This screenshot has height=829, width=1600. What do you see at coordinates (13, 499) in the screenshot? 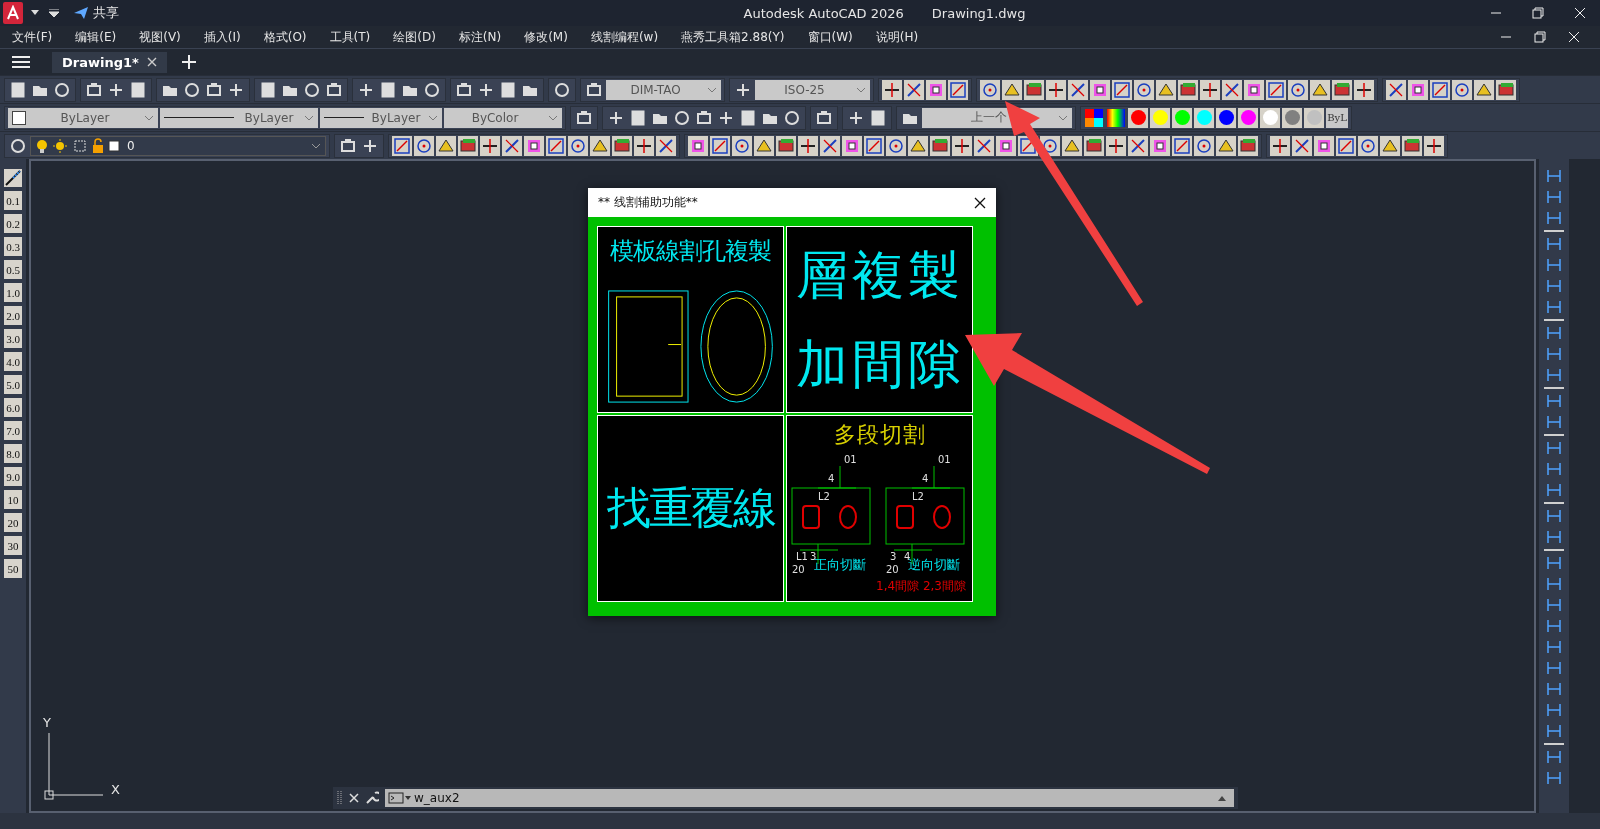
I see `lineweight-button: 10` at bounding box center [13, 499].